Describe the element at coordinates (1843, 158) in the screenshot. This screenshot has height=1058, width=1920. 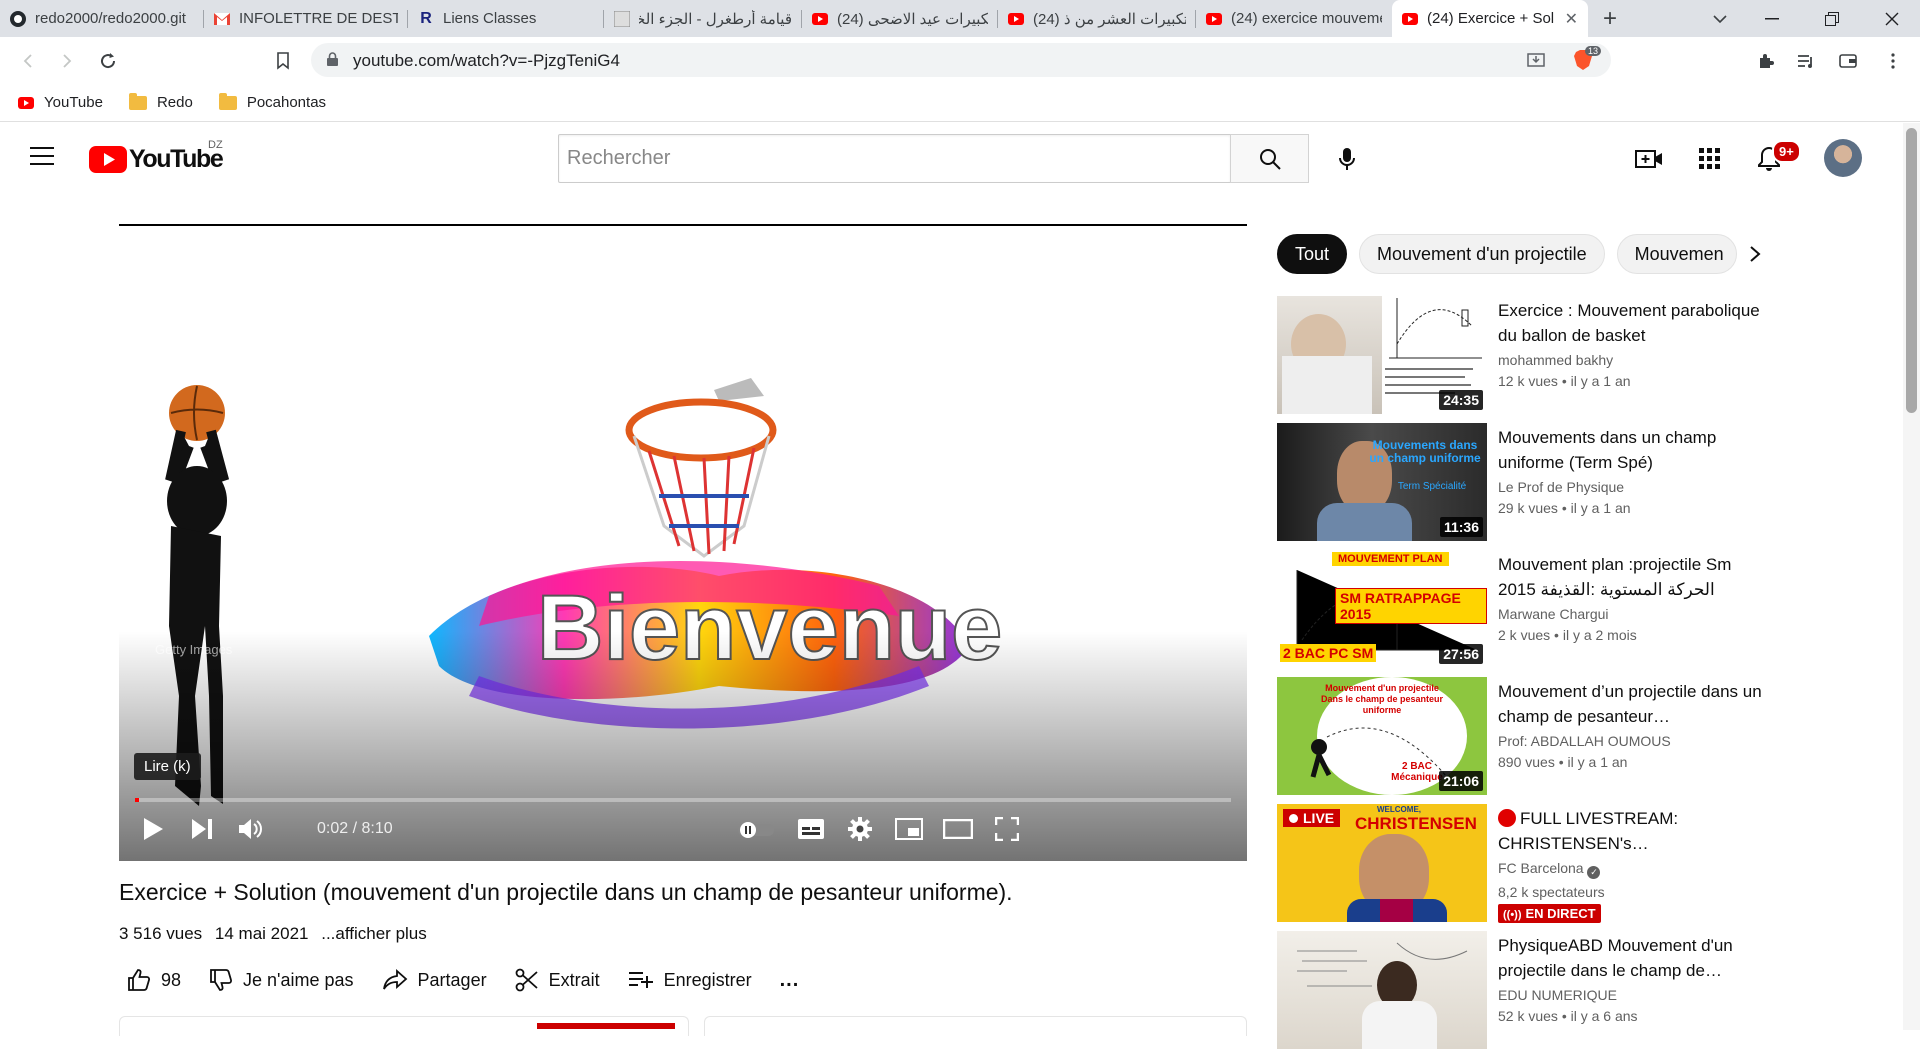
I see `avatar` at that location.